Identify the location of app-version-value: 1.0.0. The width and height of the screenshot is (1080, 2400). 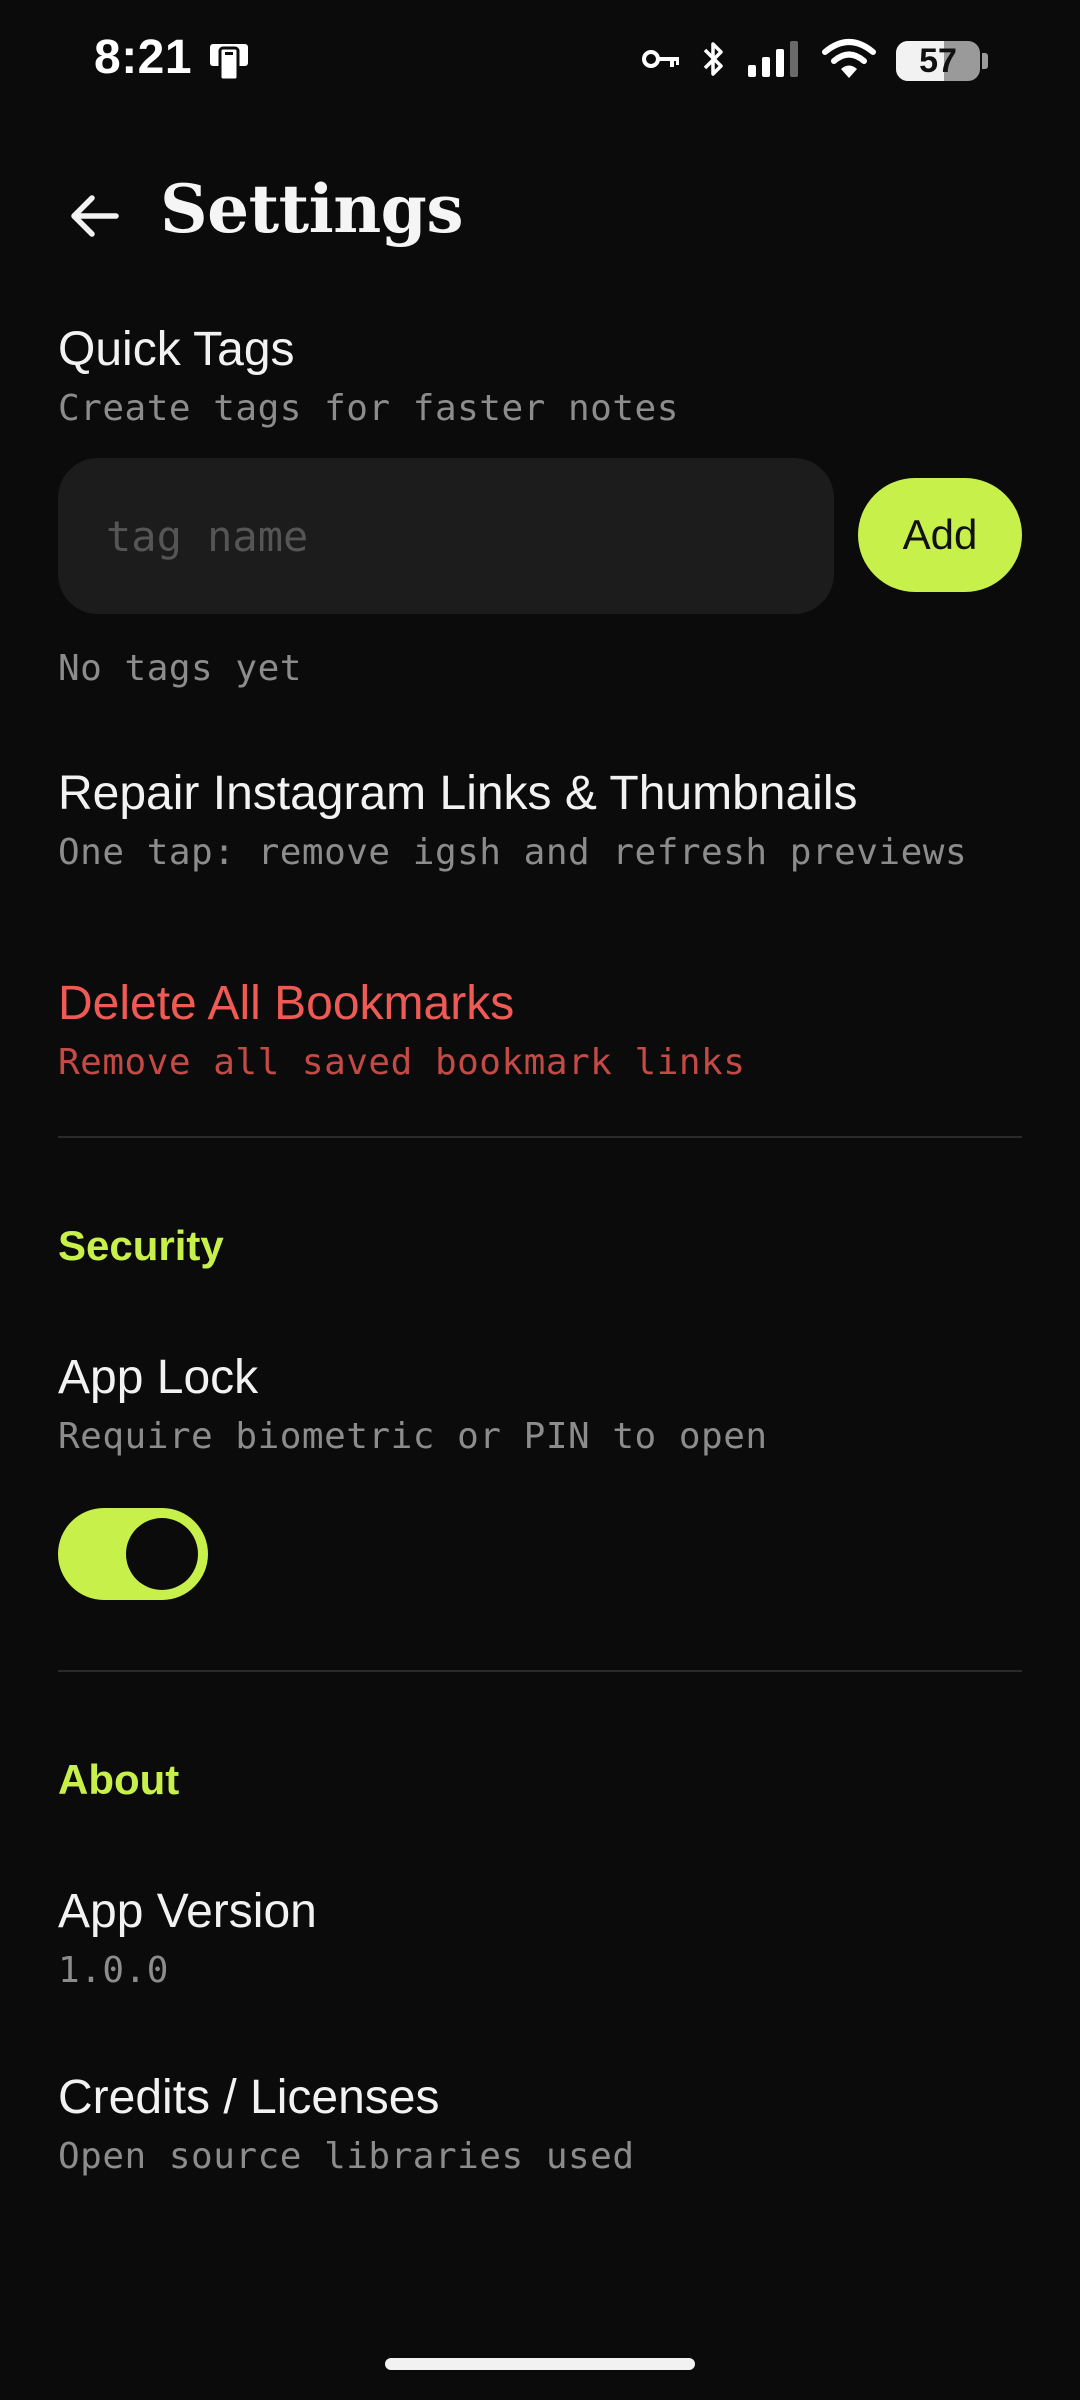
(113, 1970).